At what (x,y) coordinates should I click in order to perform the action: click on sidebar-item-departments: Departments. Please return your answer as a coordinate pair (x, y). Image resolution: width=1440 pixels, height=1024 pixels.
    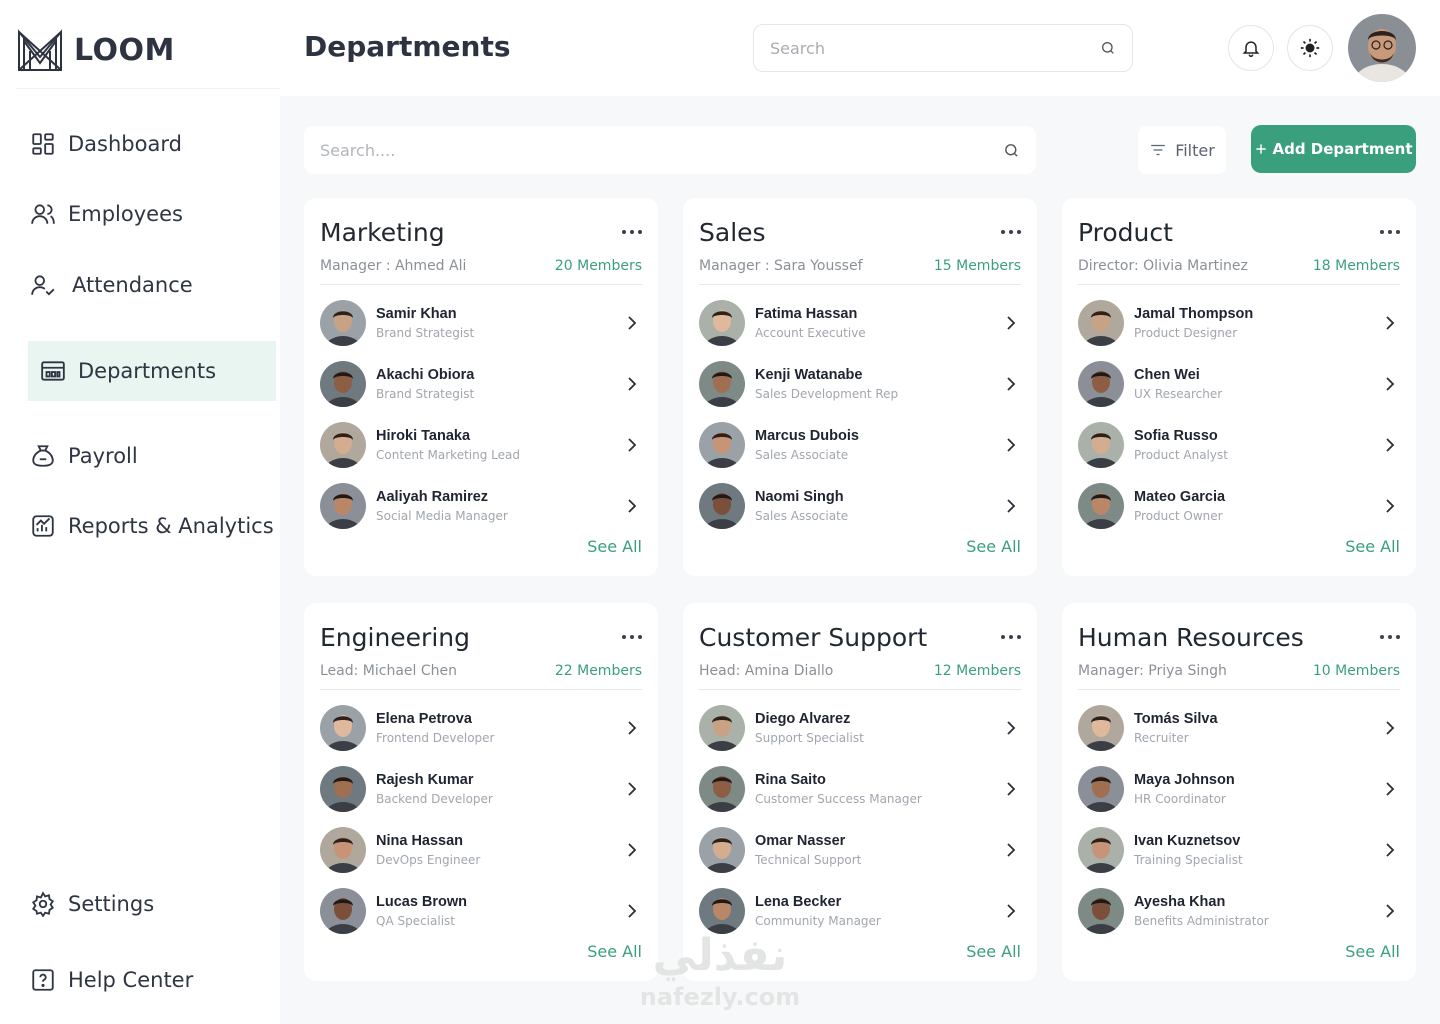
    Looking at the image, I should click on (152, 371).